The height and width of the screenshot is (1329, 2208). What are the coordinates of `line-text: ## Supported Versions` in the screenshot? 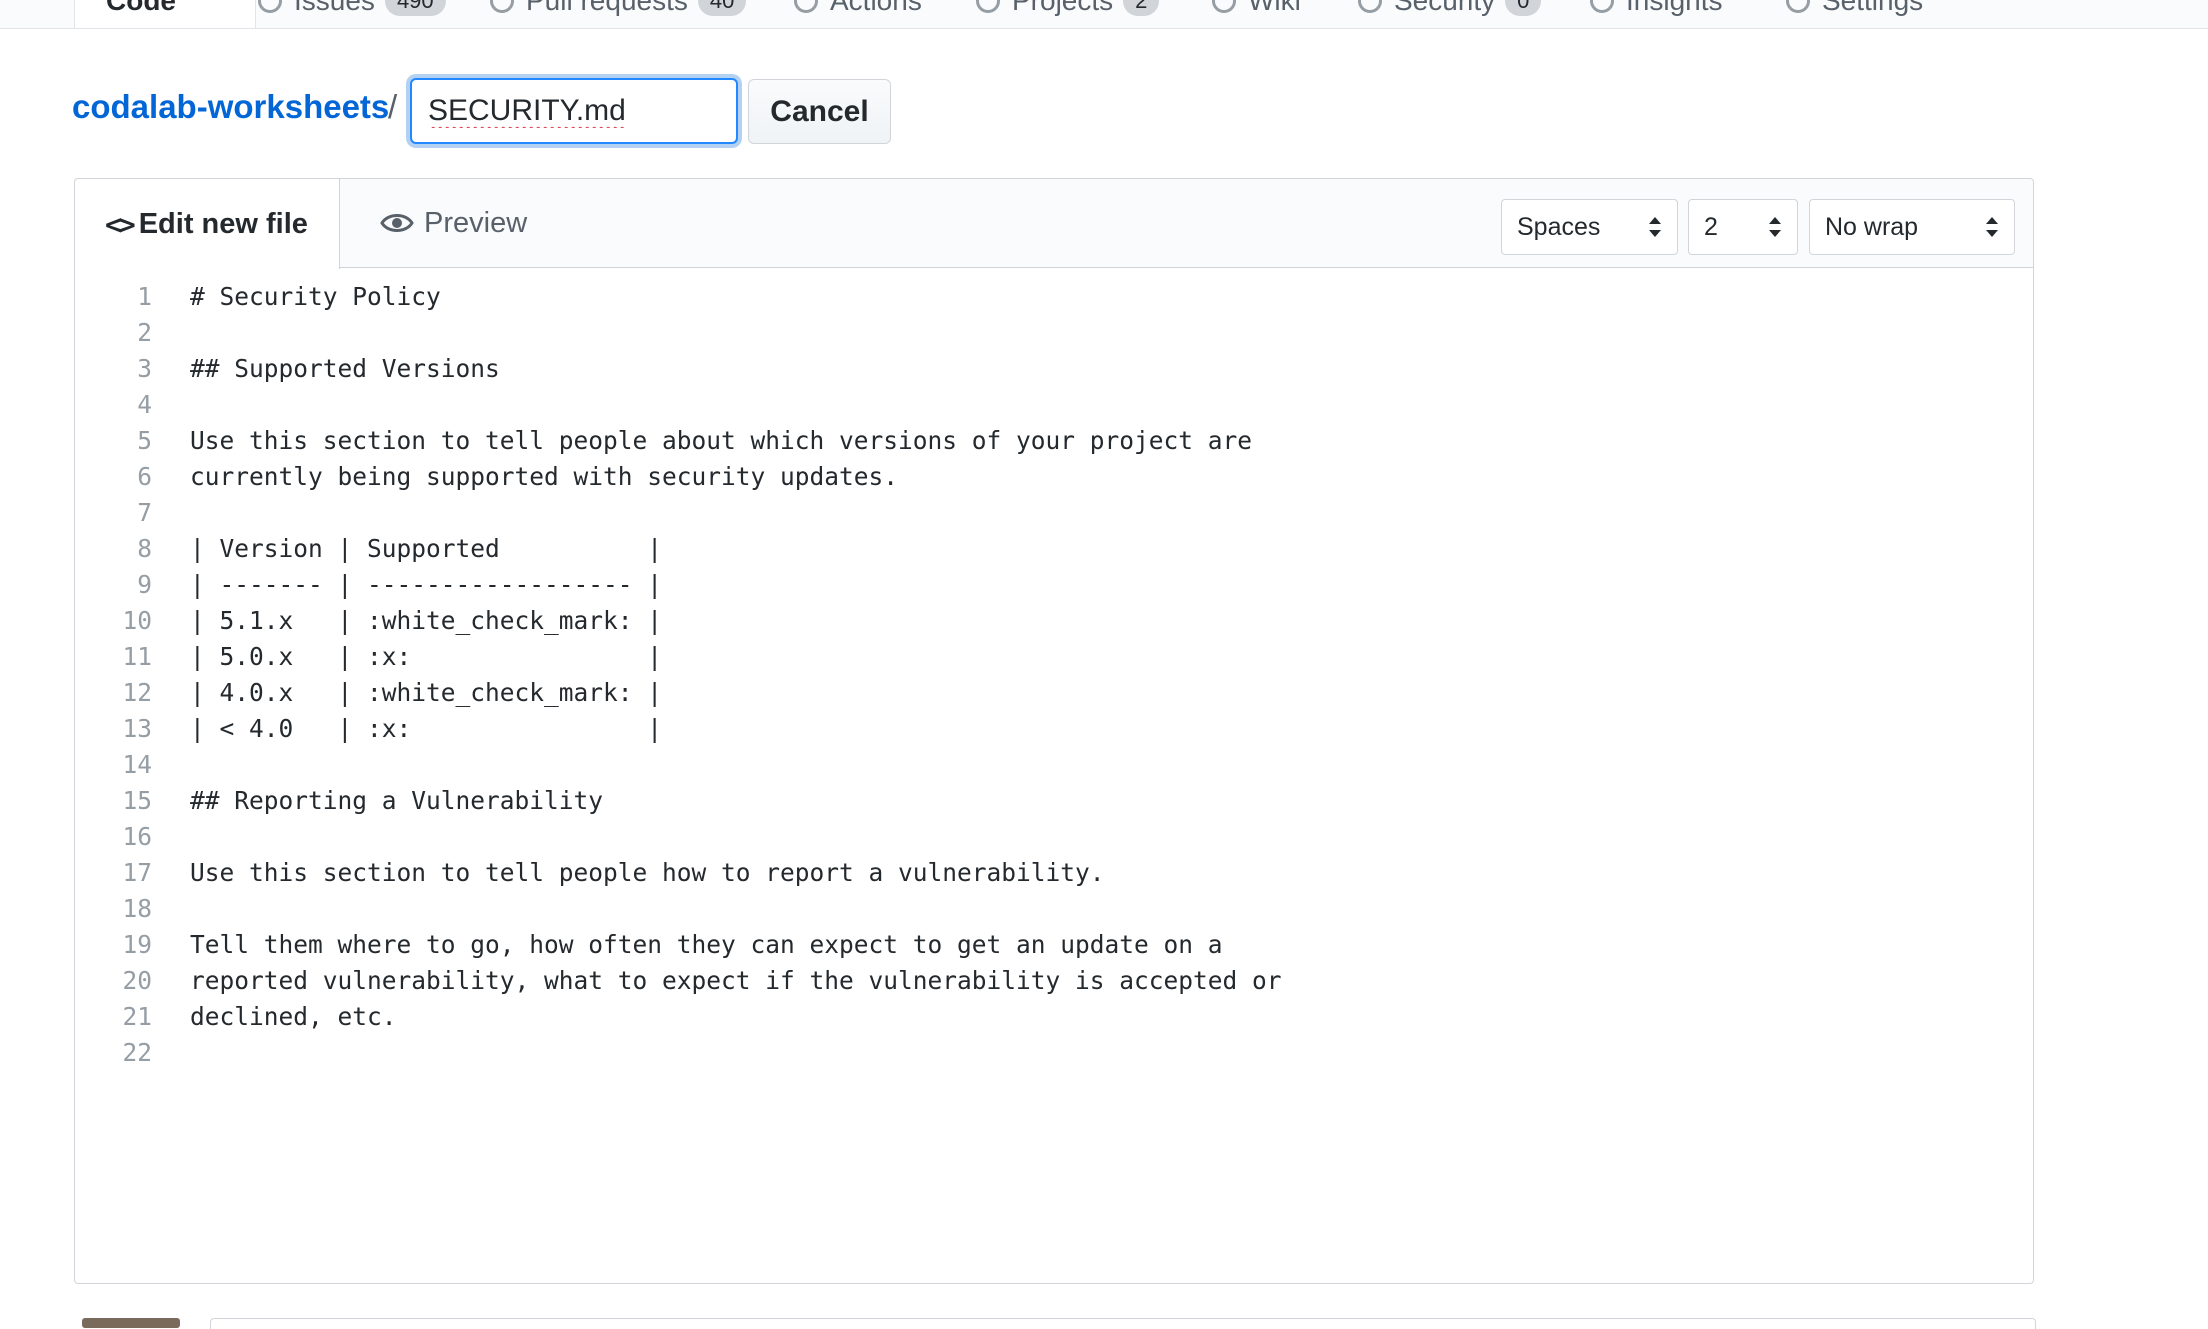 It's located at (345, 369).